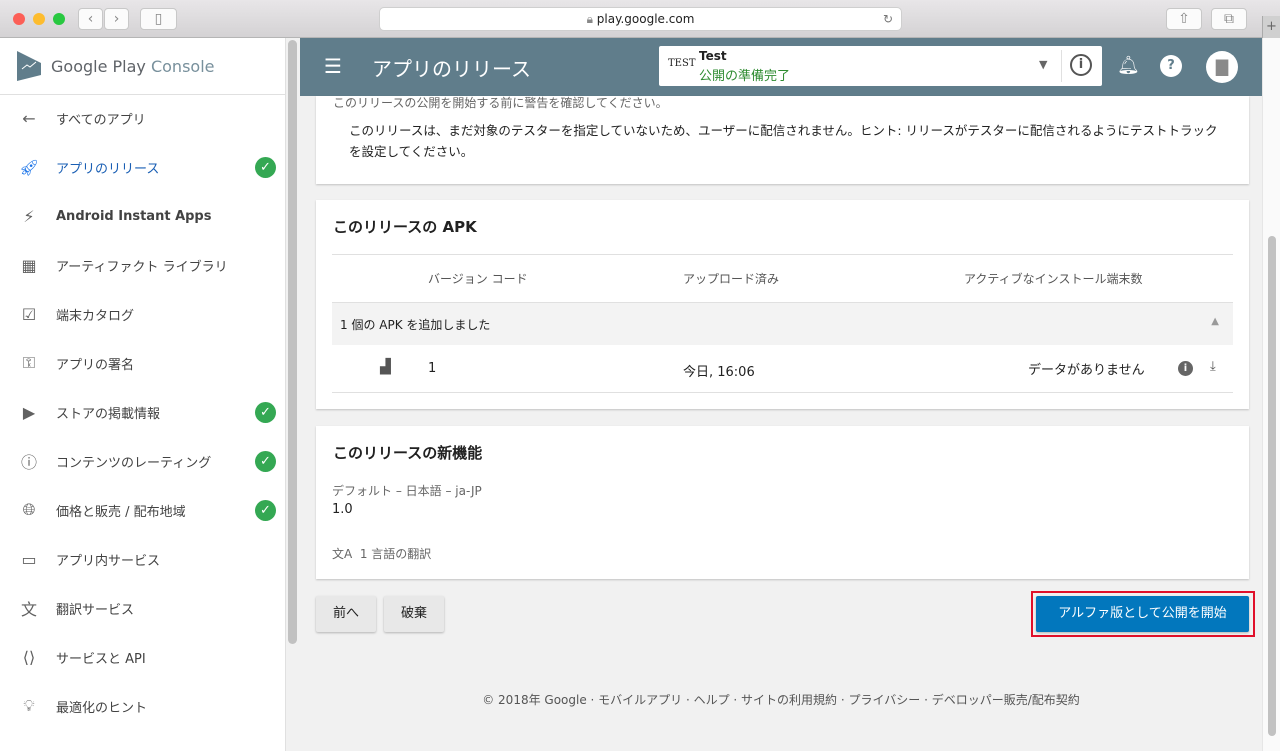  What do you see at coordinates (29, 412) in the screenshot?
I see `store-play-icon: ▶` at bounding box center [29, 412].